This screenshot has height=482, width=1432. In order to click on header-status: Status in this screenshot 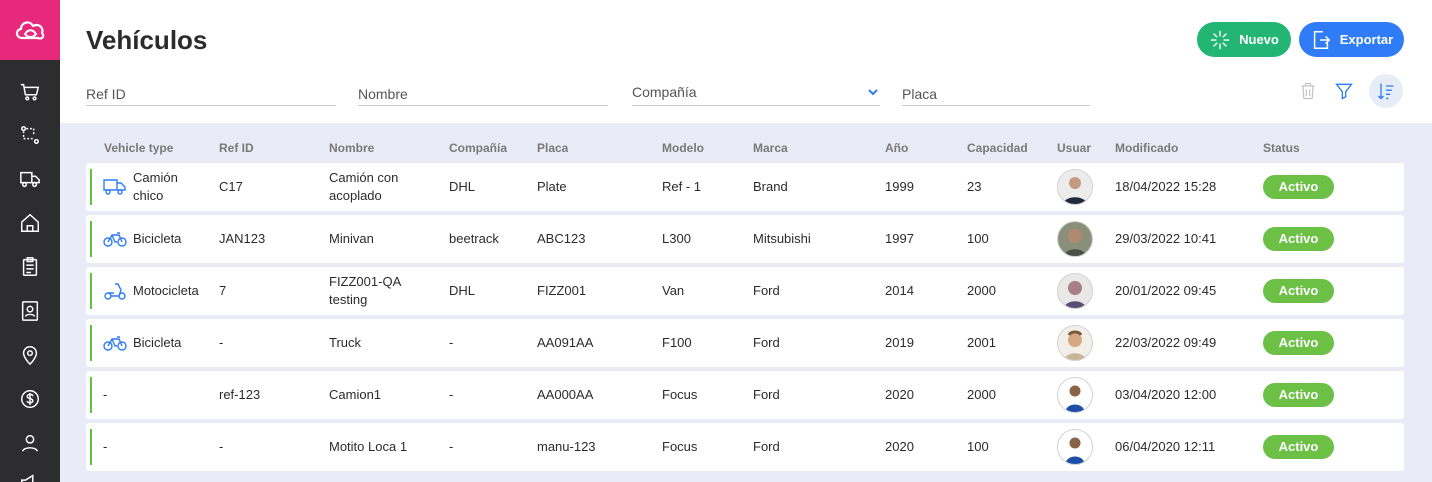, I will do `click(1281, 148)`.